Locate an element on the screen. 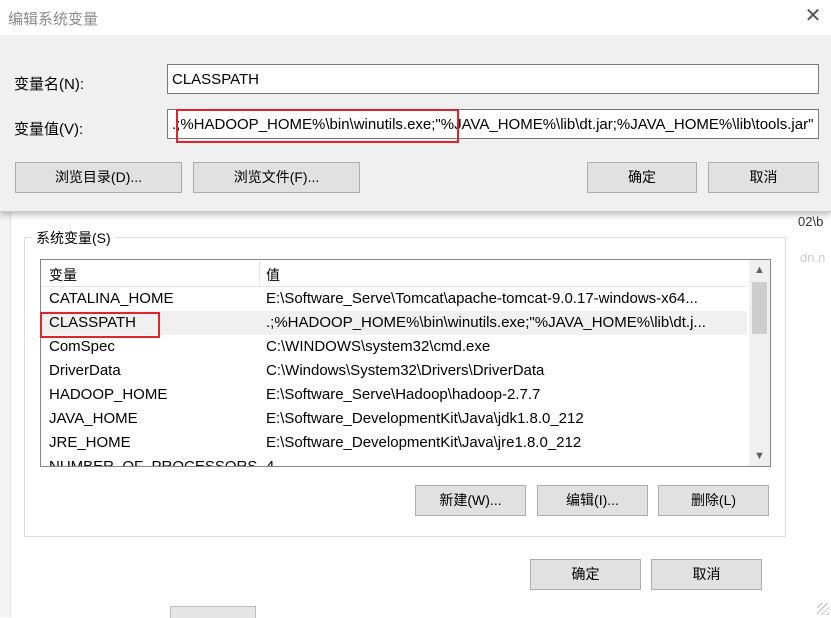 Image resolution: width=831 pixels, height=618 pixels. column-header-value: 值 is located at coordinates (273, 275).